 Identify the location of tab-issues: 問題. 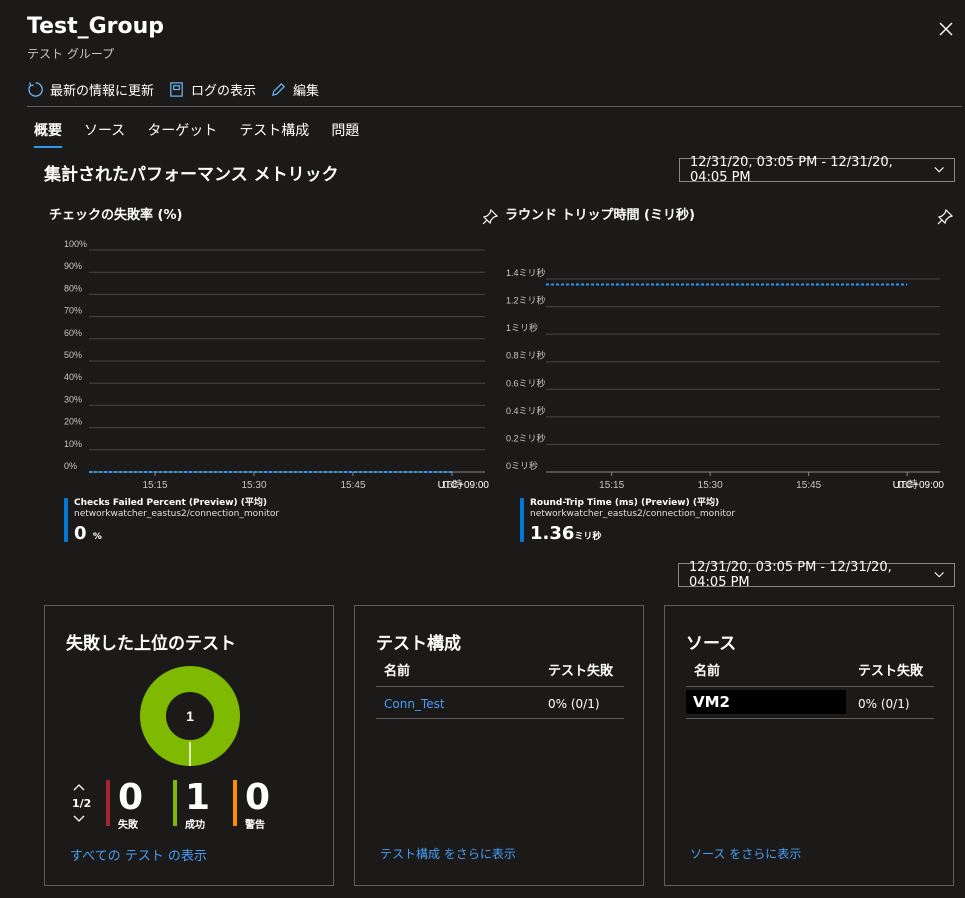
(345, 134).